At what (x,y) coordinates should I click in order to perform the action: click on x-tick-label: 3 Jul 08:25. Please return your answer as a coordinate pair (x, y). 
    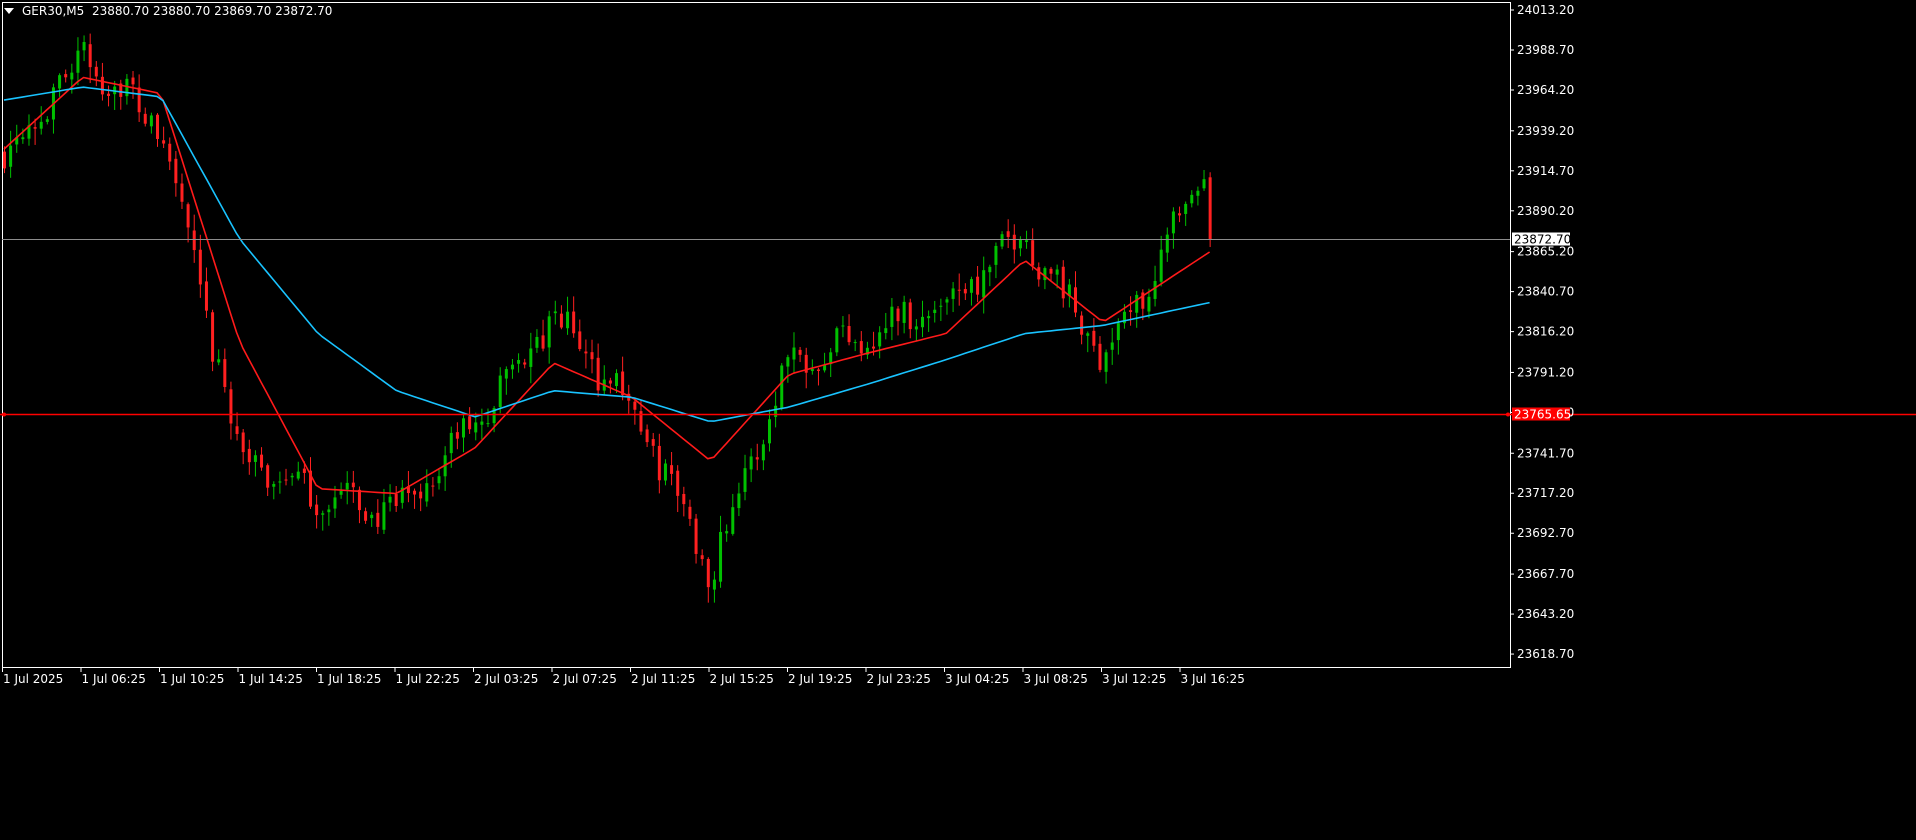
    Looking at the image, I should click on (1056, 679).